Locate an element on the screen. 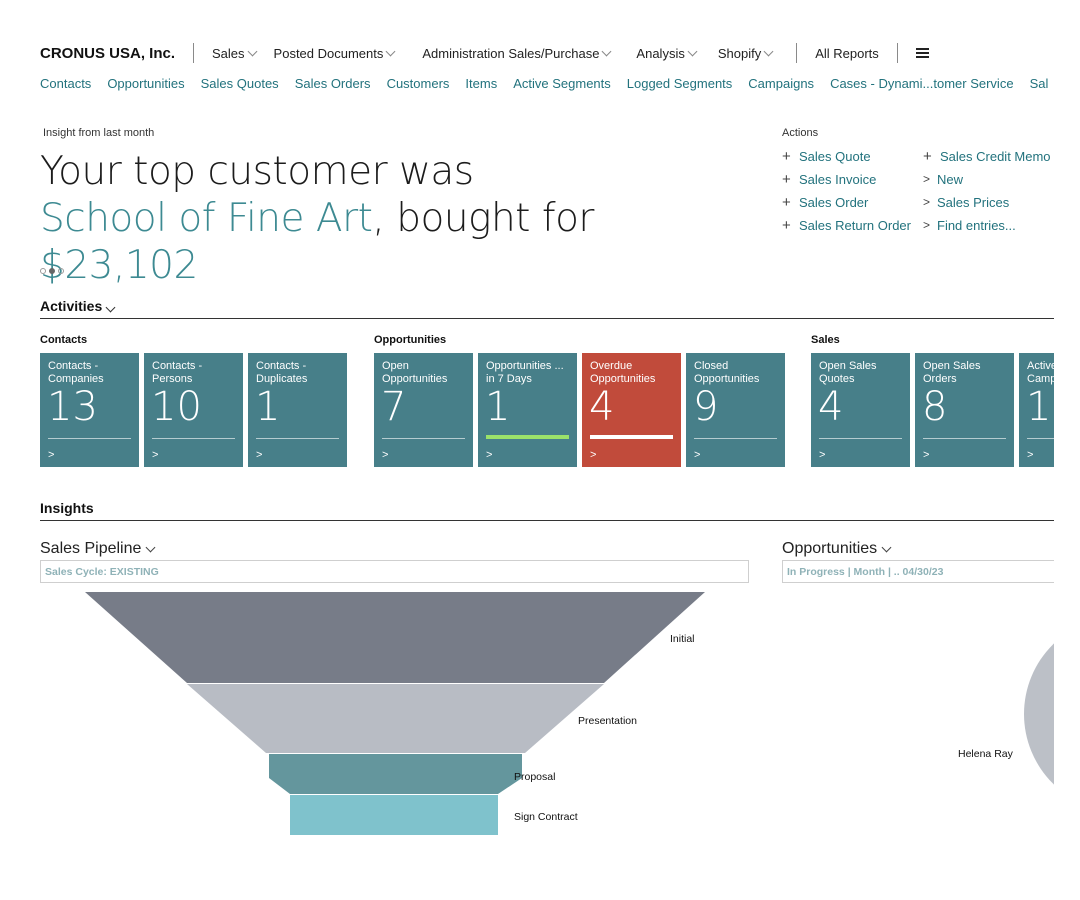 The width and height of the screenshot is (1080, 900). group-title-sales: Sales is located at coordinates (825, 340).